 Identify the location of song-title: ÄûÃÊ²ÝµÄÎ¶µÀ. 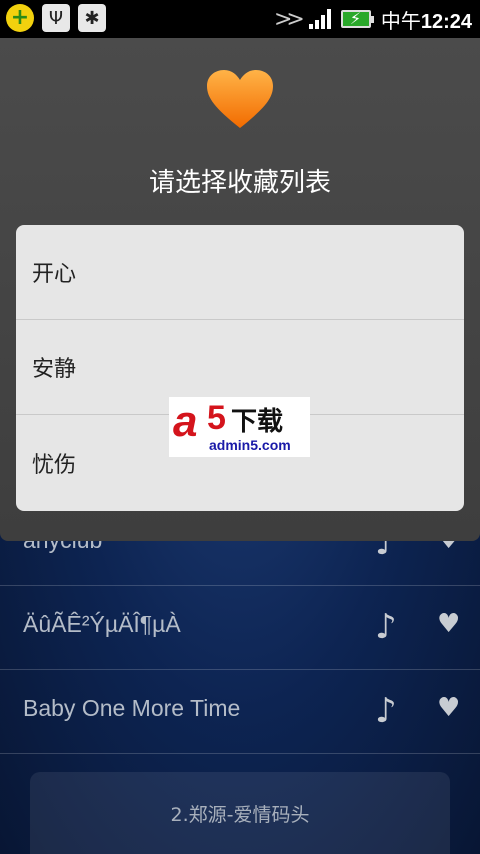
(102, 624).